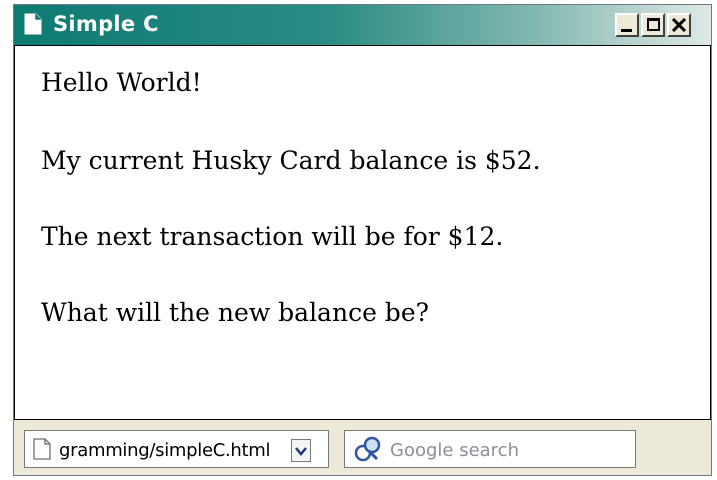  I want to click on paragraph-transaction: The next transaction will be for $12., so click(272, 236).